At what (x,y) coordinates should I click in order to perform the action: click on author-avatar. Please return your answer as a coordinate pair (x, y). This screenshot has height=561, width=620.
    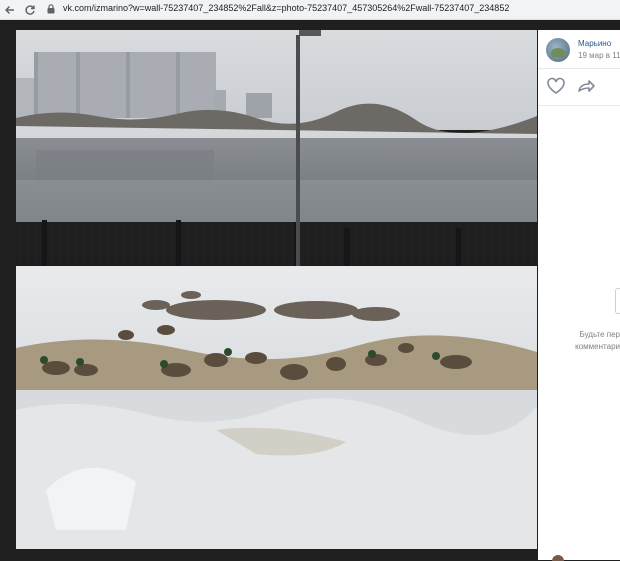
    Looking at the image, I should click on (558, 50).